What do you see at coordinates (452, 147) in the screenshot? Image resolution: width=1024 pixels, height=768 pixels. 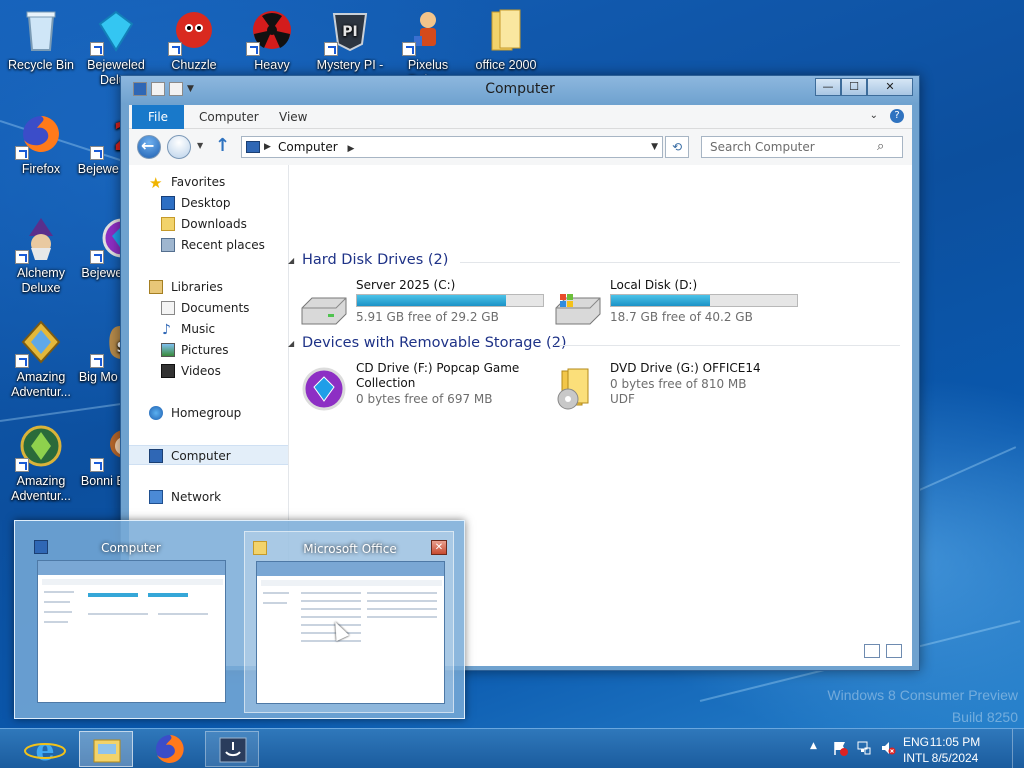 I see `address-bar: ▶ Computer ▶ ▼` at bounding box center [452, 147].